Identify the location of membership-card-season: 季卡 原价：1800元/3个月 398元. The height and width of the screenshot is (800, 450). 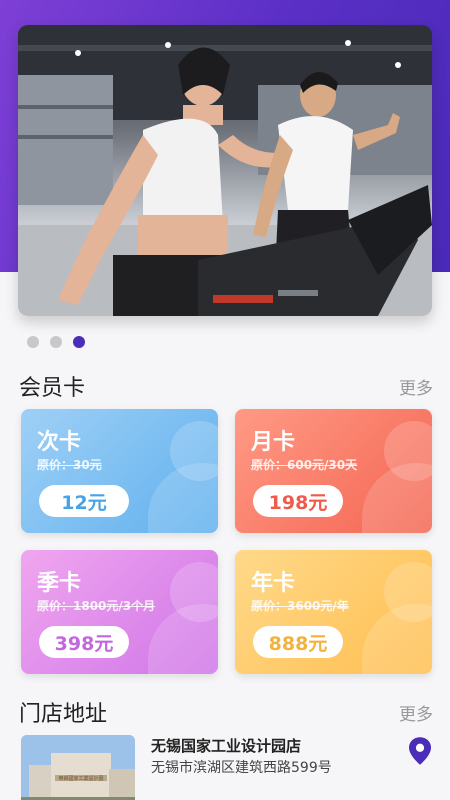
(119, 612).